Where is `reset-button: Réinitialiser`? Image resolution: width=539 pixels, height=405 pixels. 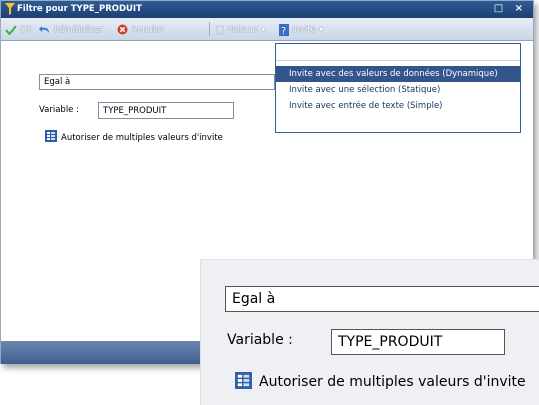
reset-button: Réinitialiser is located at coordinates (71, 29).